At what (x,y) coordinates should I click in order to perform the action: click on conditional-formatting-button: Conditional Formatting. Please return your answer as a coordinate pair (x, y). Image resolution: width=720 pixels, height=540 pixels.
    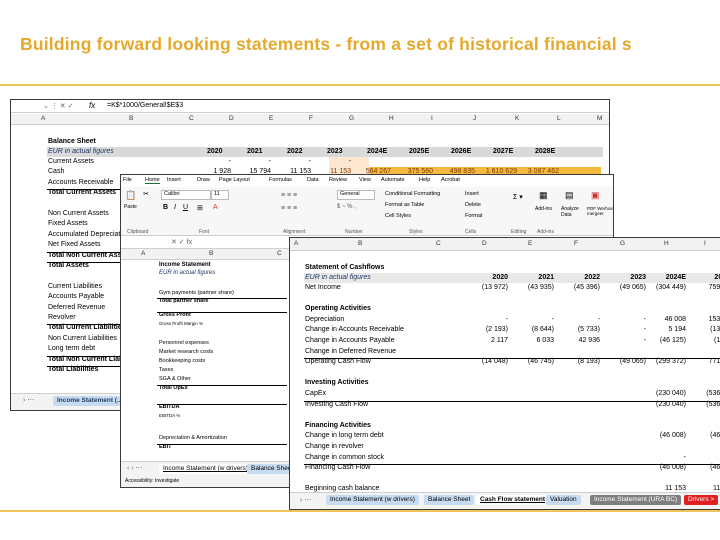
    Looking at the image, I should click on (412, 194).